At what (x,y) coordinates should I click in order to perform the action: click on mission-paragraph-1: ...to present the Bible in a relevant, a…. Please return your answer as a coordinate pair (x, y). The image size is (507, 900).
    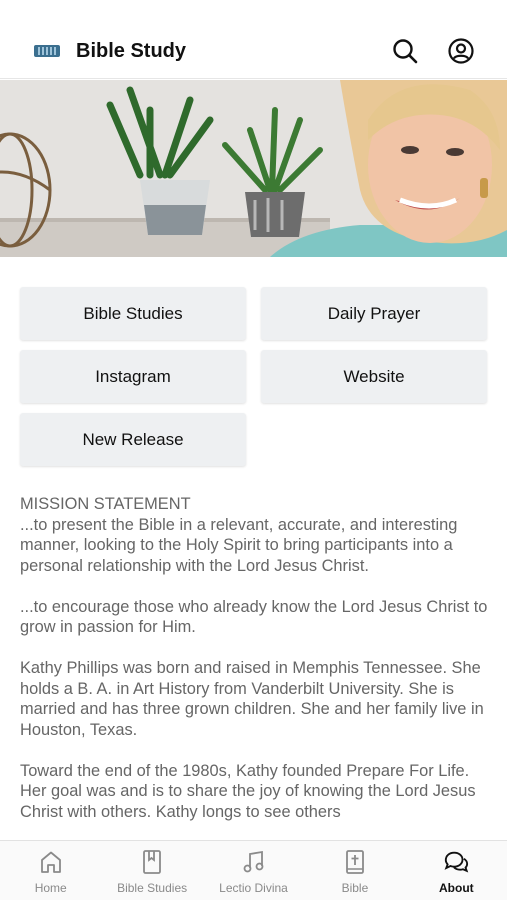
    Looking at the image, I should click on (239, 545).